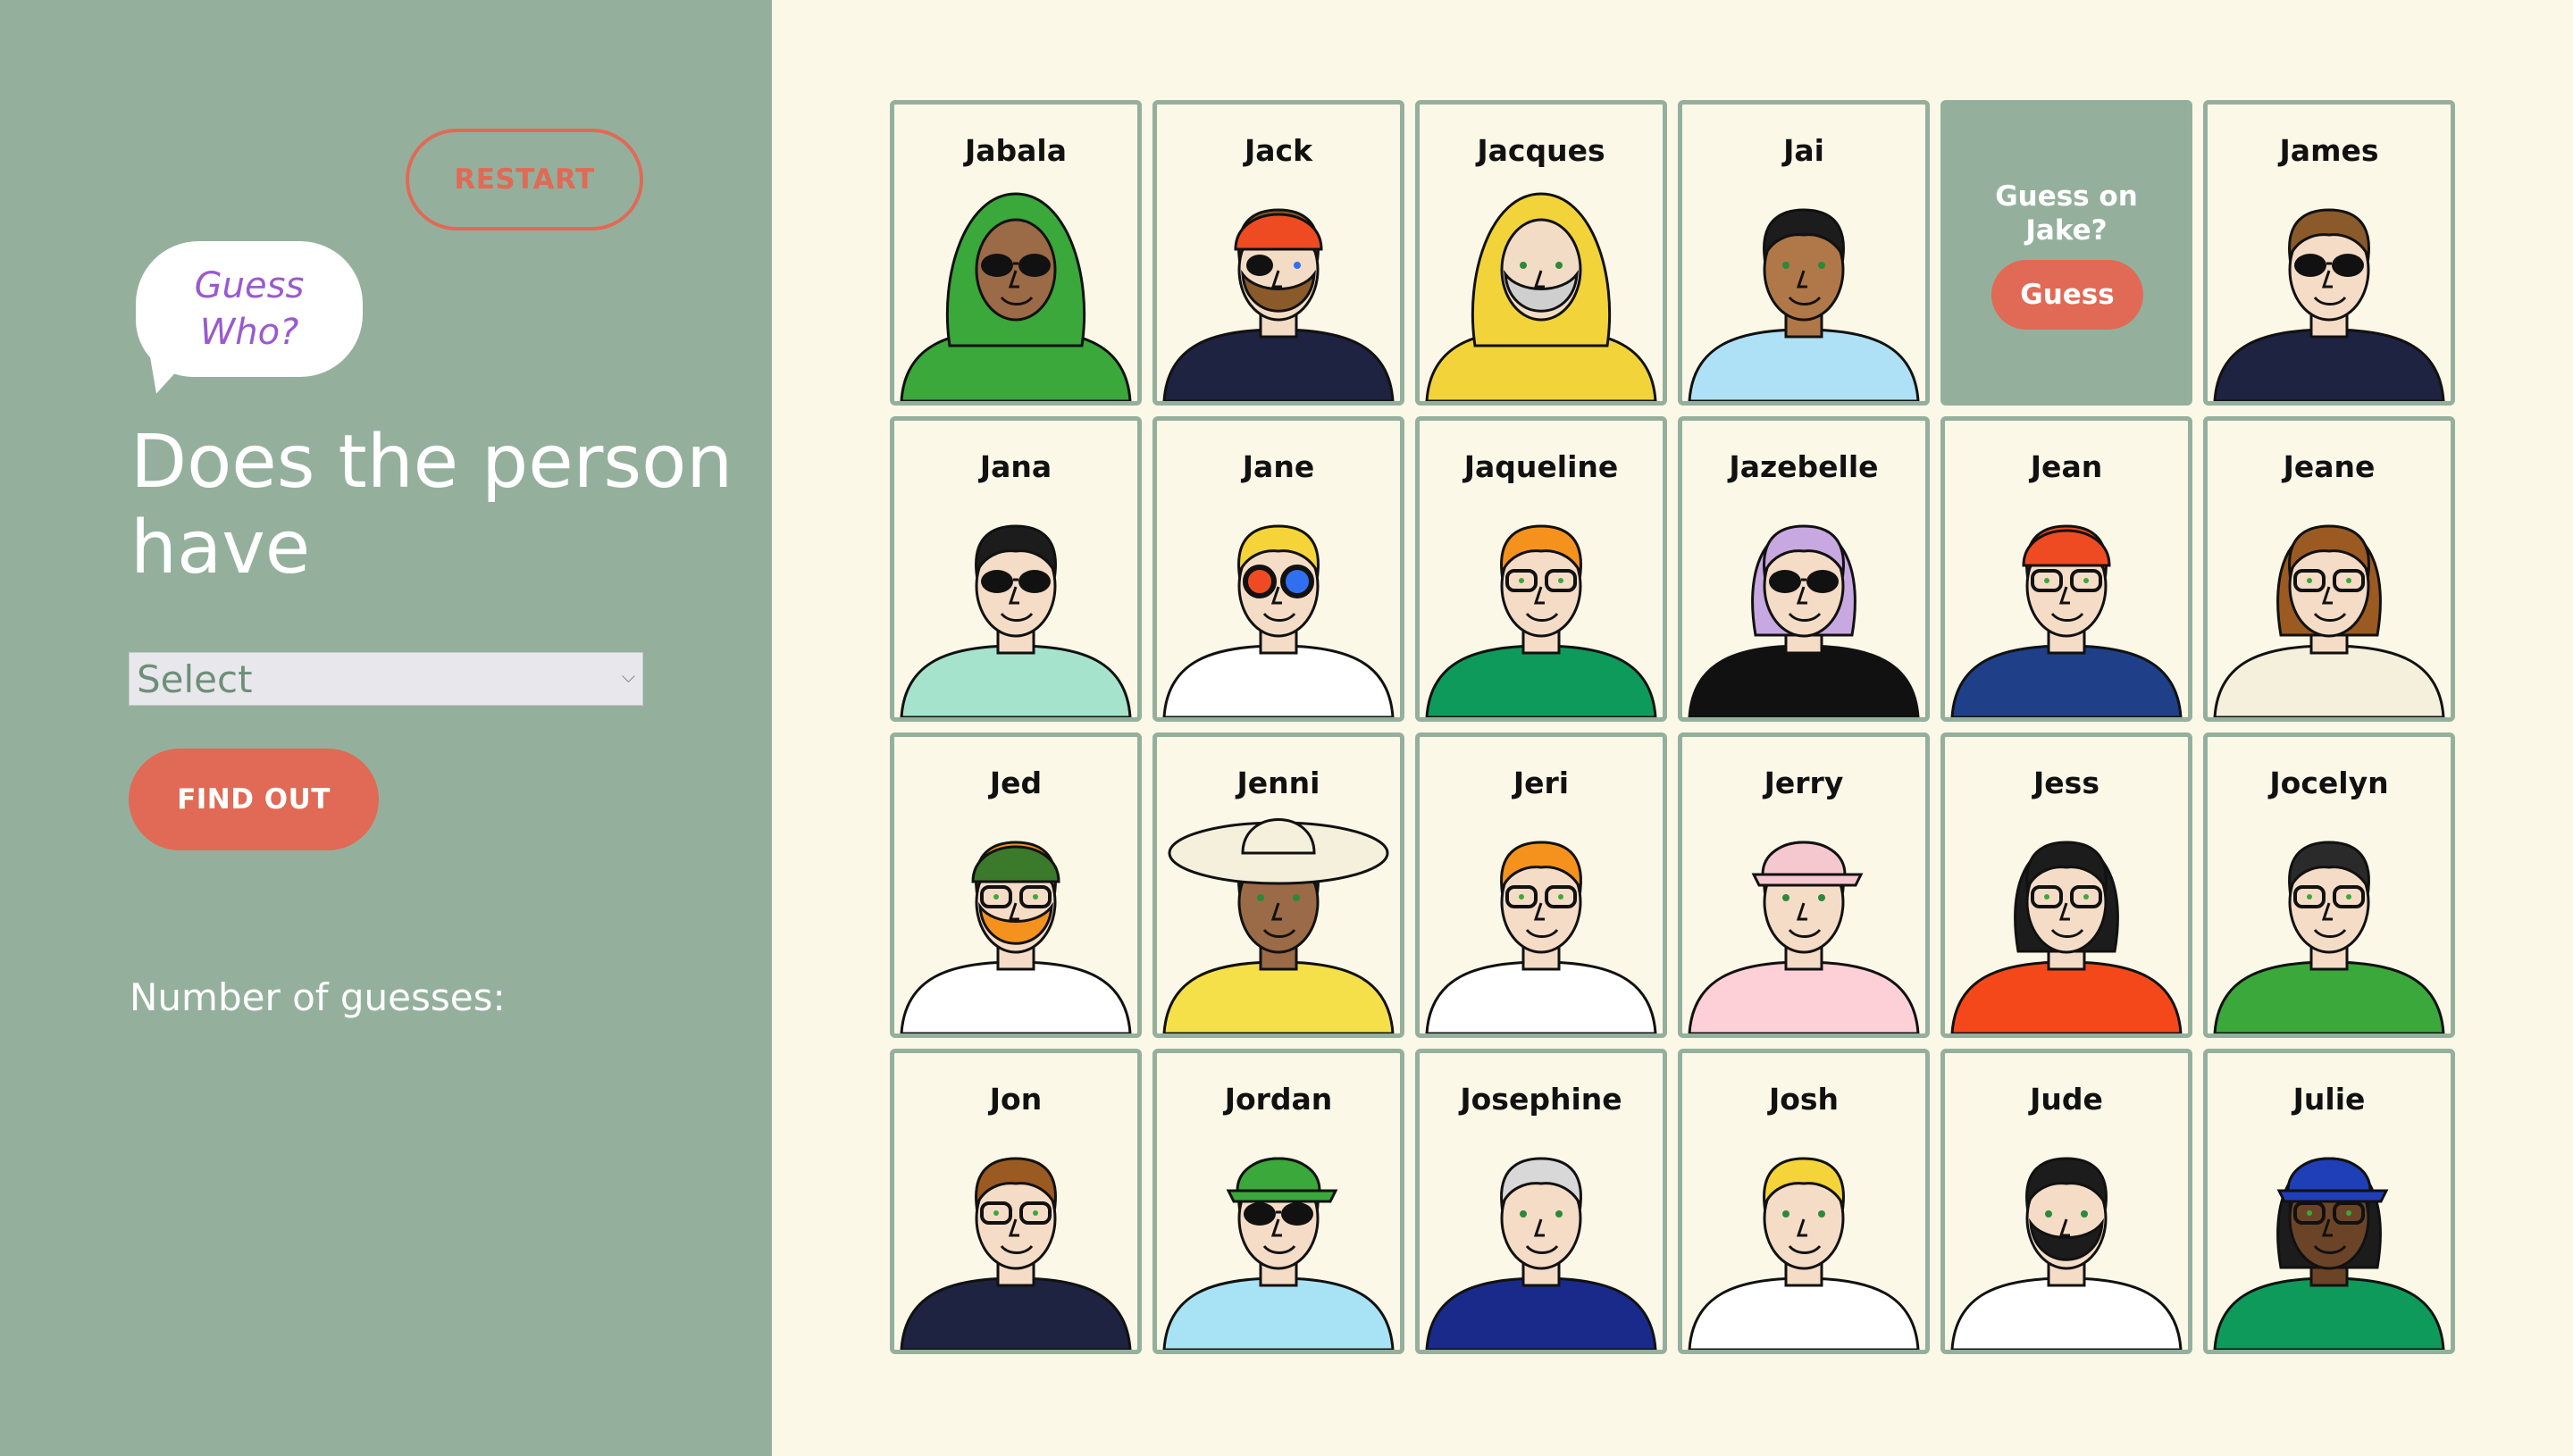 The image size is (2573, 1456). Describe the element at coordinates (2329, 466) in the screenshot. I see `character-name: Jeane` at that location.